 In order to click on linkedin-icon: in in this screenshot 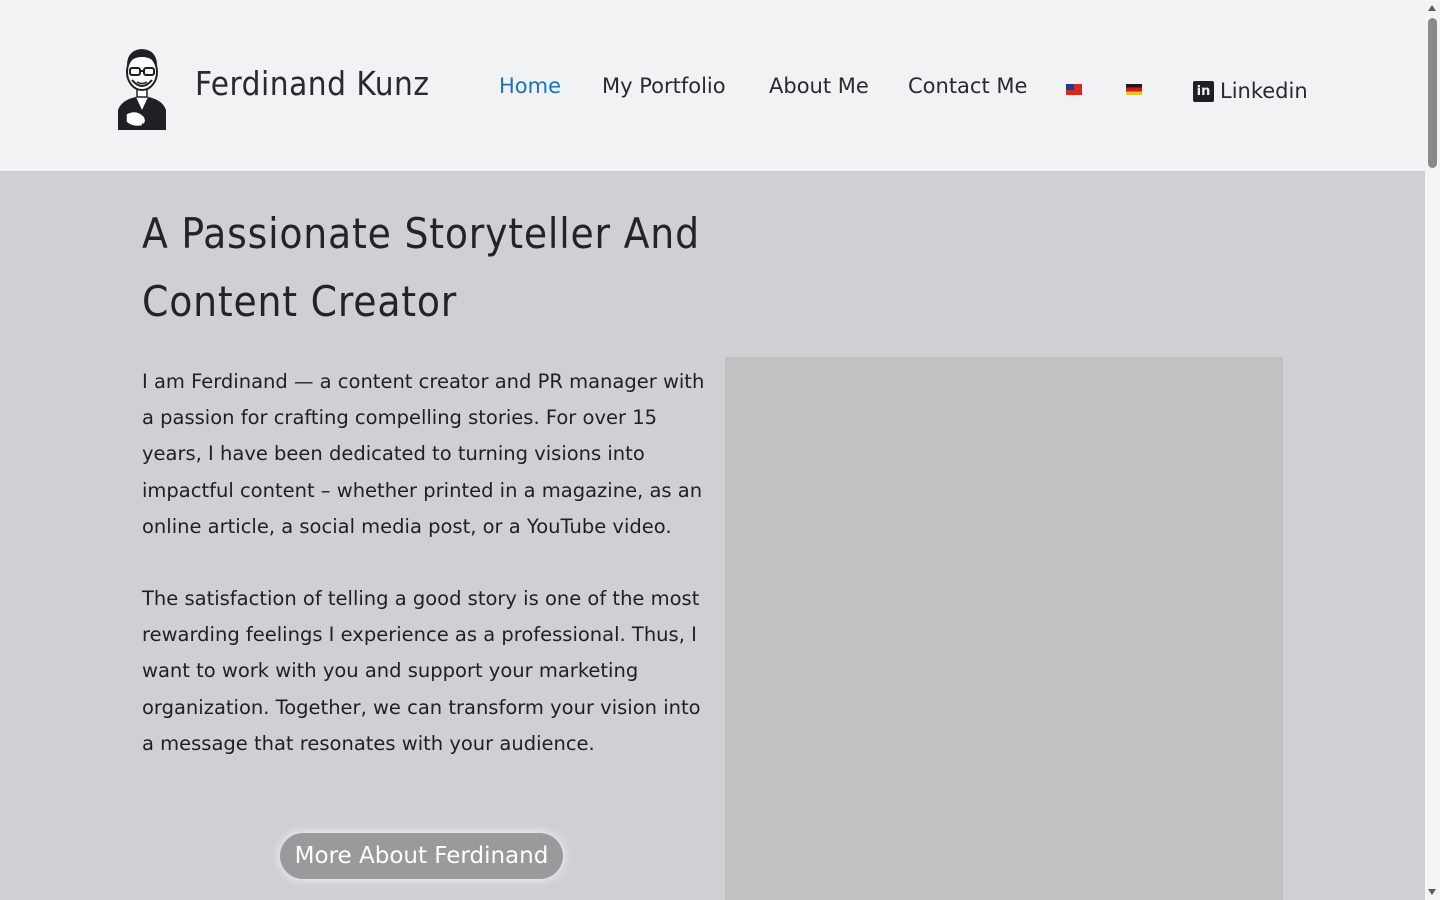, I will do `click(1203, 91)`.